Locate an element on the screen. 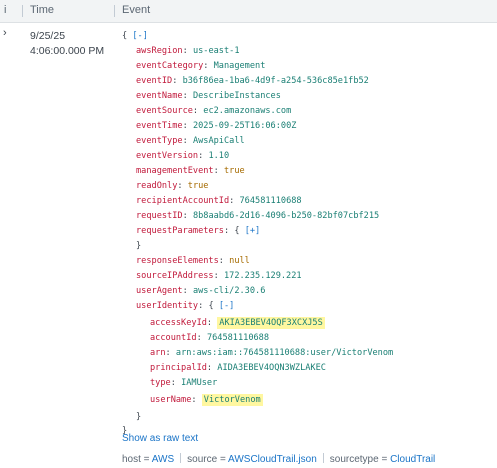  field-value: IAMUser is located at coordinates (199, 383).